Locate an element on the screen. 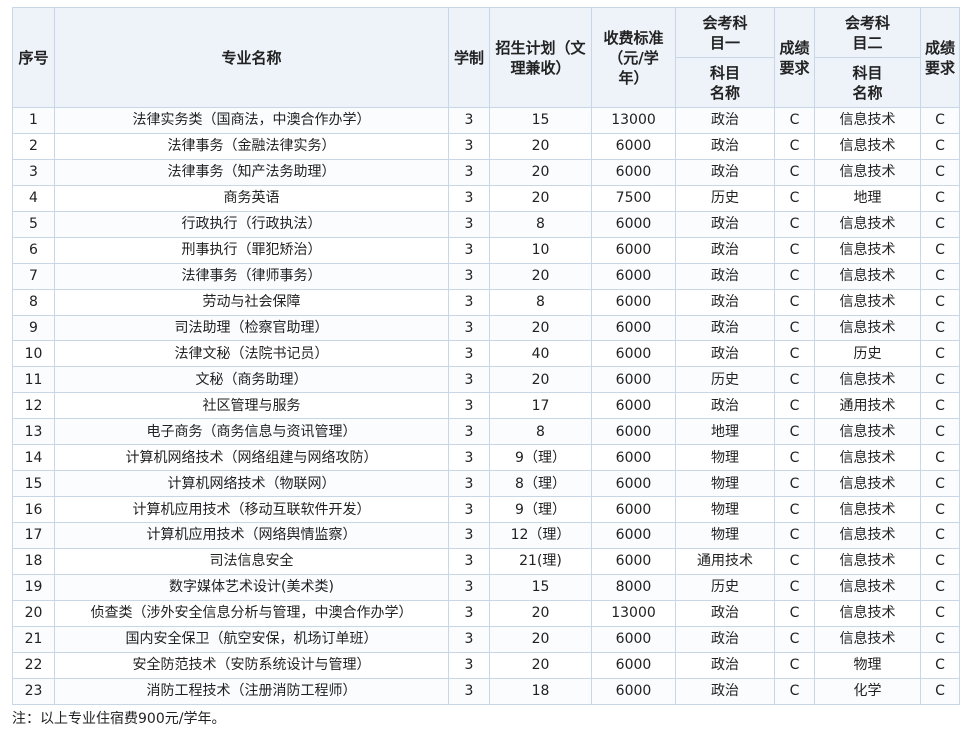  header-subject2-group: 会考科目二 is located at coordinates (867, 32).